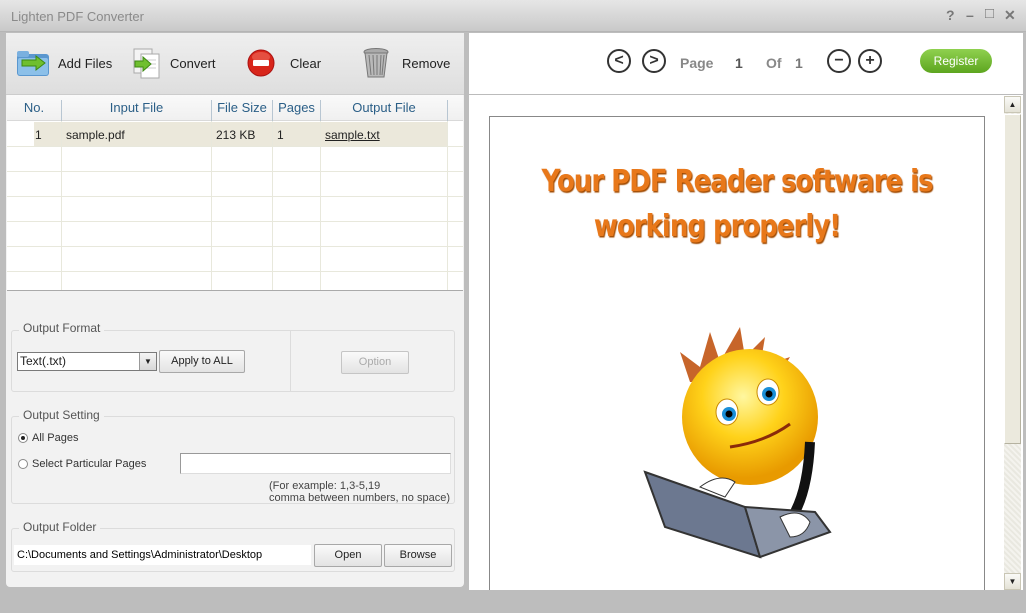  Describe the element at coordinates (236, 135) in the screenshot. I see `cell-file-size: 213 KB` at that location.